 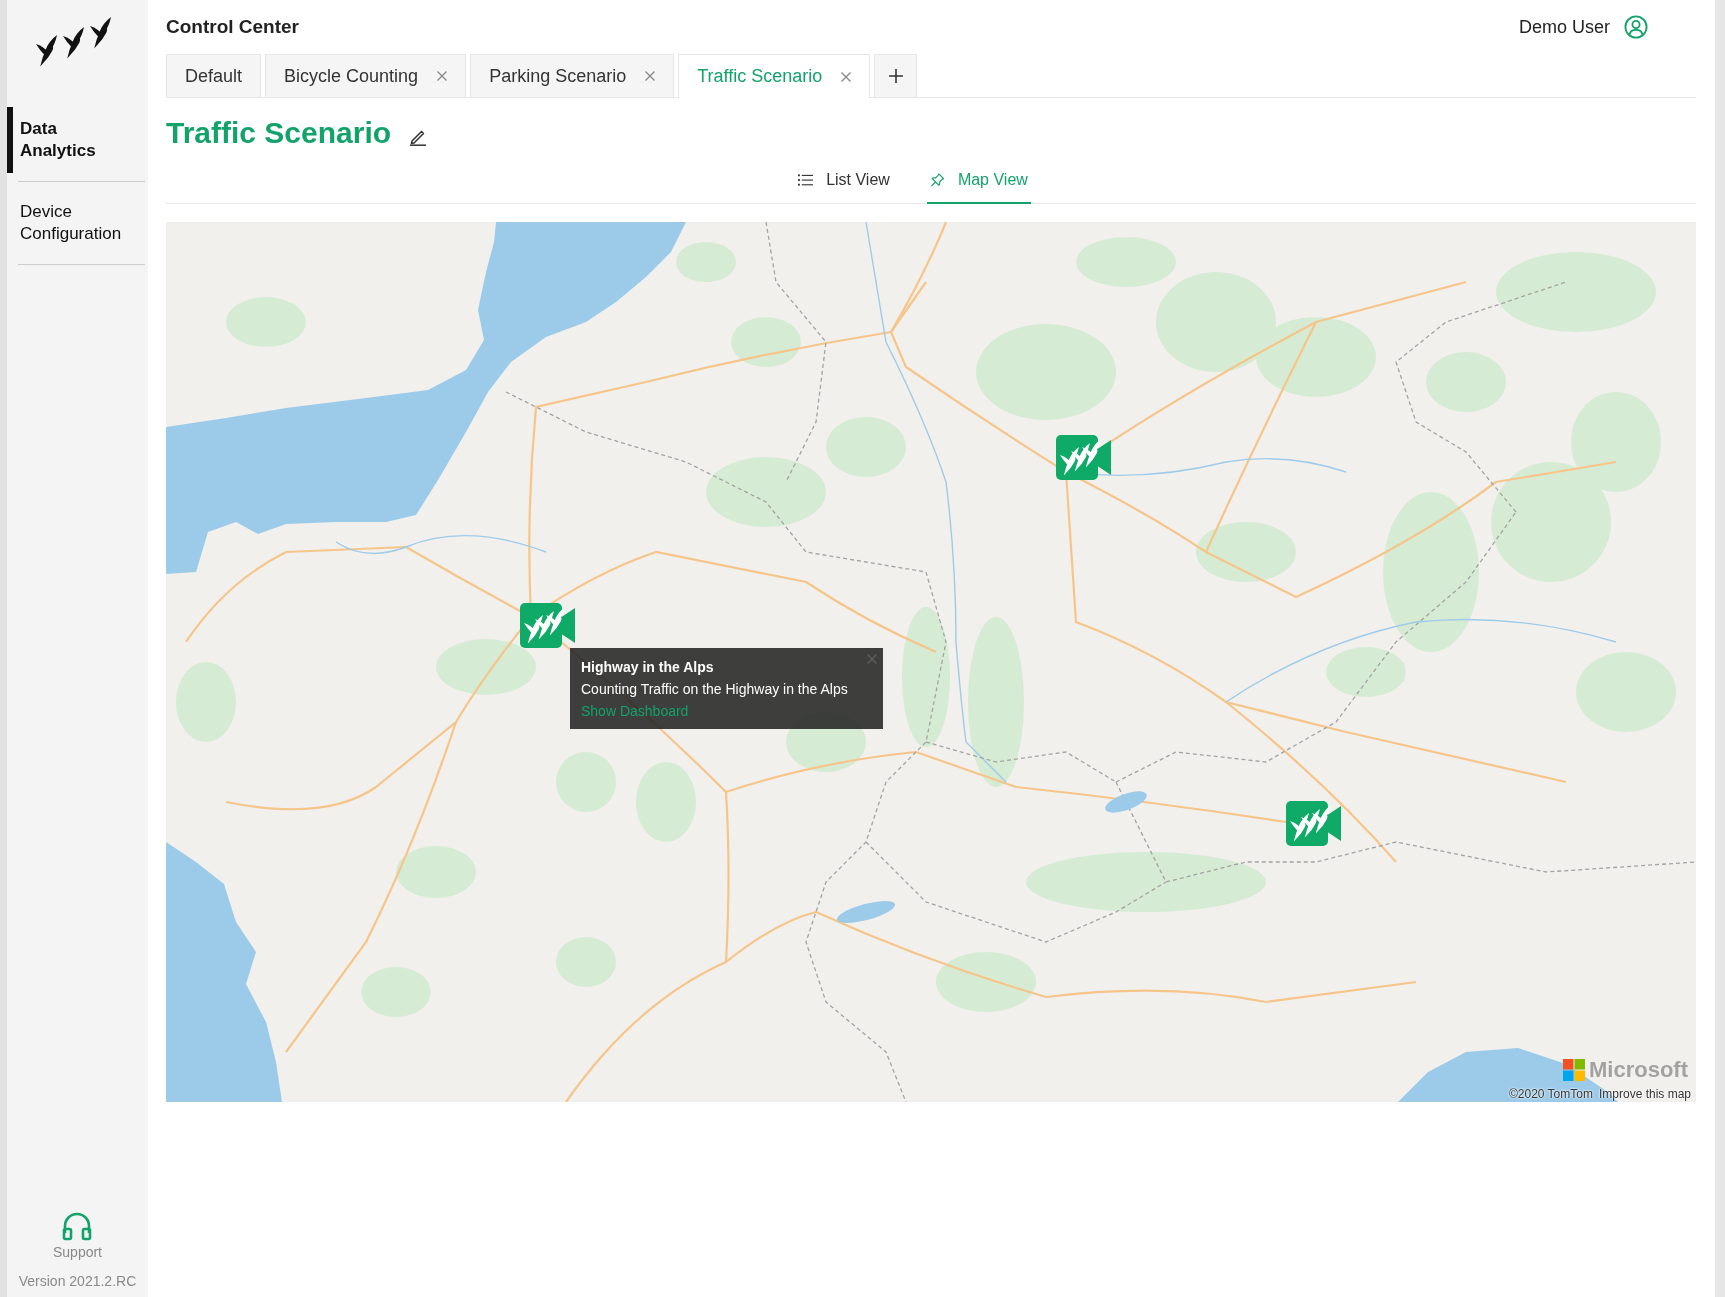 I want to click on pencil-icon, so click(x=418, y=137).